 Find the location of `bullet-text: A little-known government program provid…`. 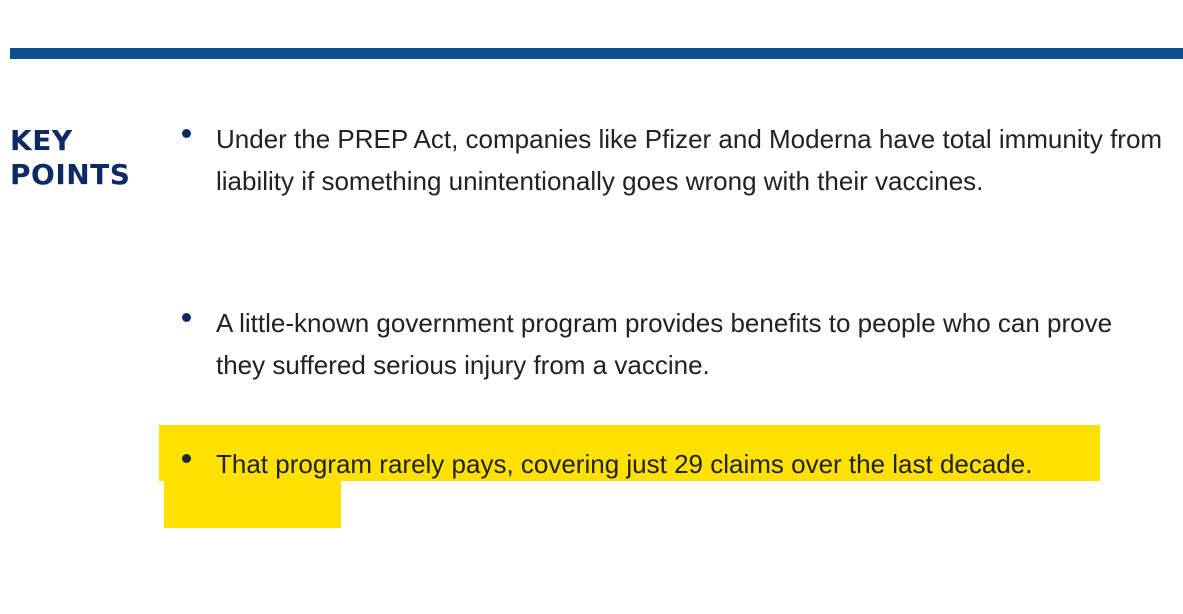

bullet-text: A little-known government program provid… is located at coordinates (664, 344).